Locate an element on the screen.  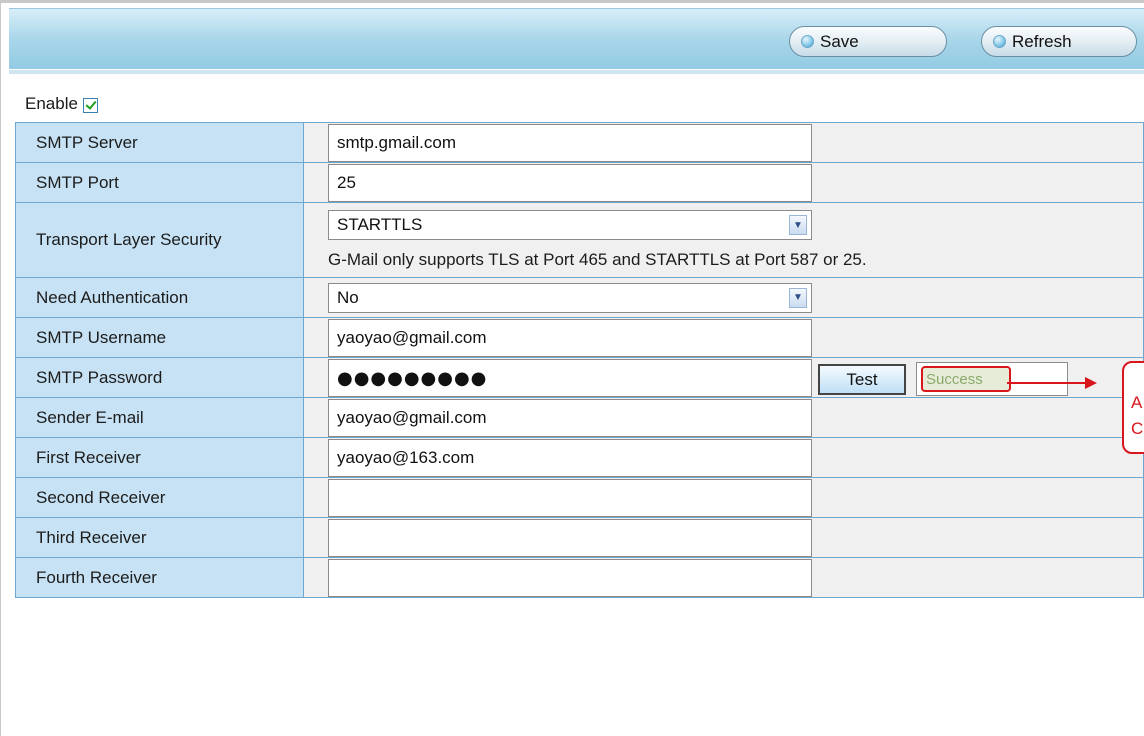
toolbar: Save Refresh is located at coordinates (576, 38).